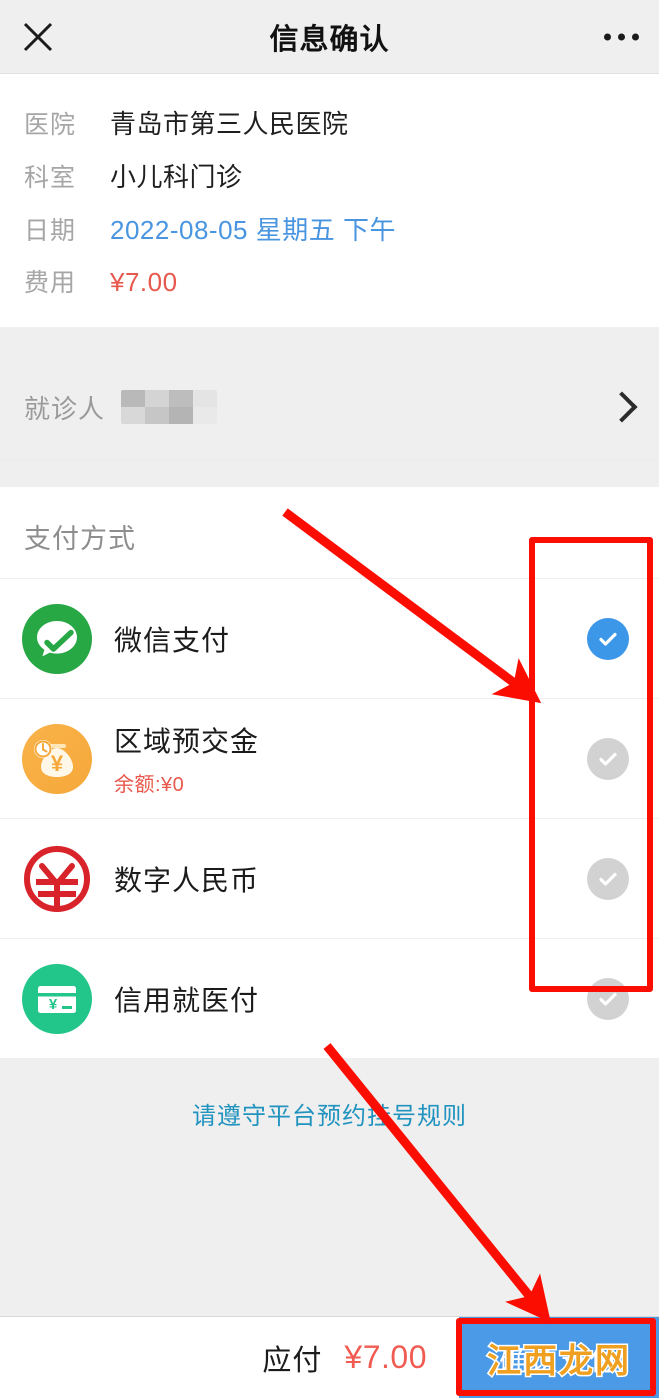  I want to click on info-row-department: 科室 小儿科门诊, so click(329, 175).